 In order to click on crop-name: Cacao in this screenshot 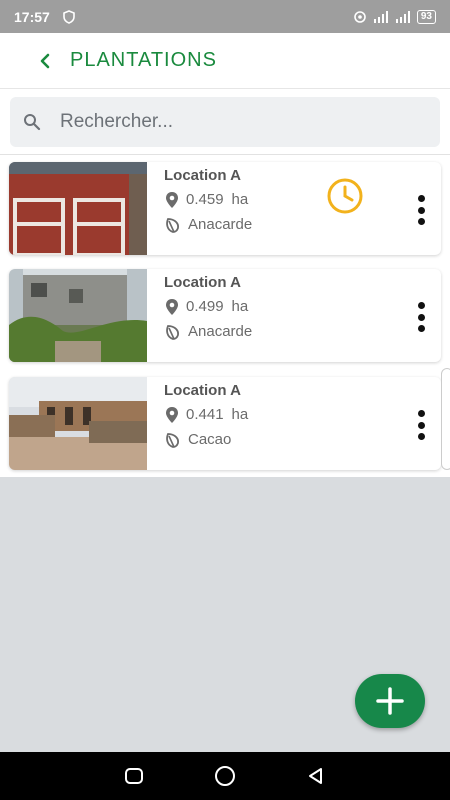, I will do `click(210, 439)`.